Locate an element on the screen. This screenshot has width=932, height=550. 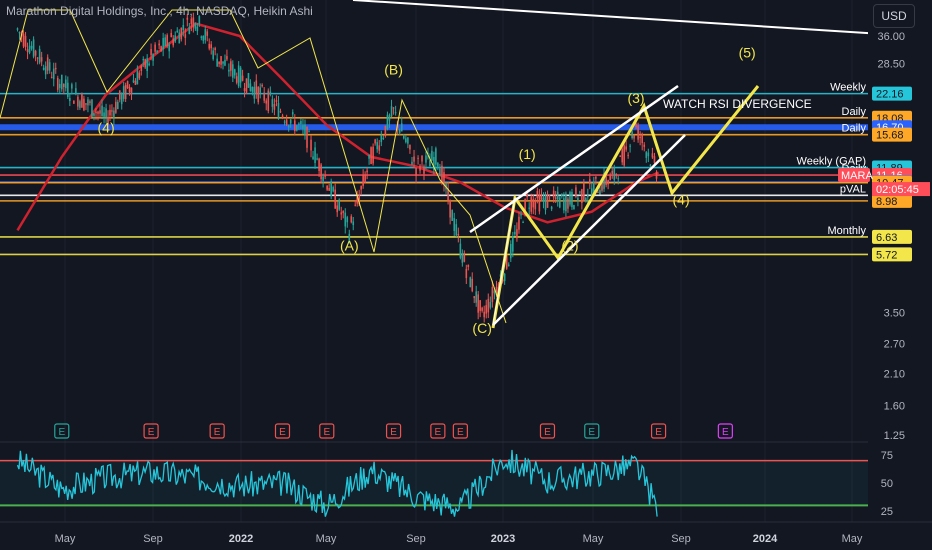
price-tick-label: 1.60 is located at coordinates (894, 407).